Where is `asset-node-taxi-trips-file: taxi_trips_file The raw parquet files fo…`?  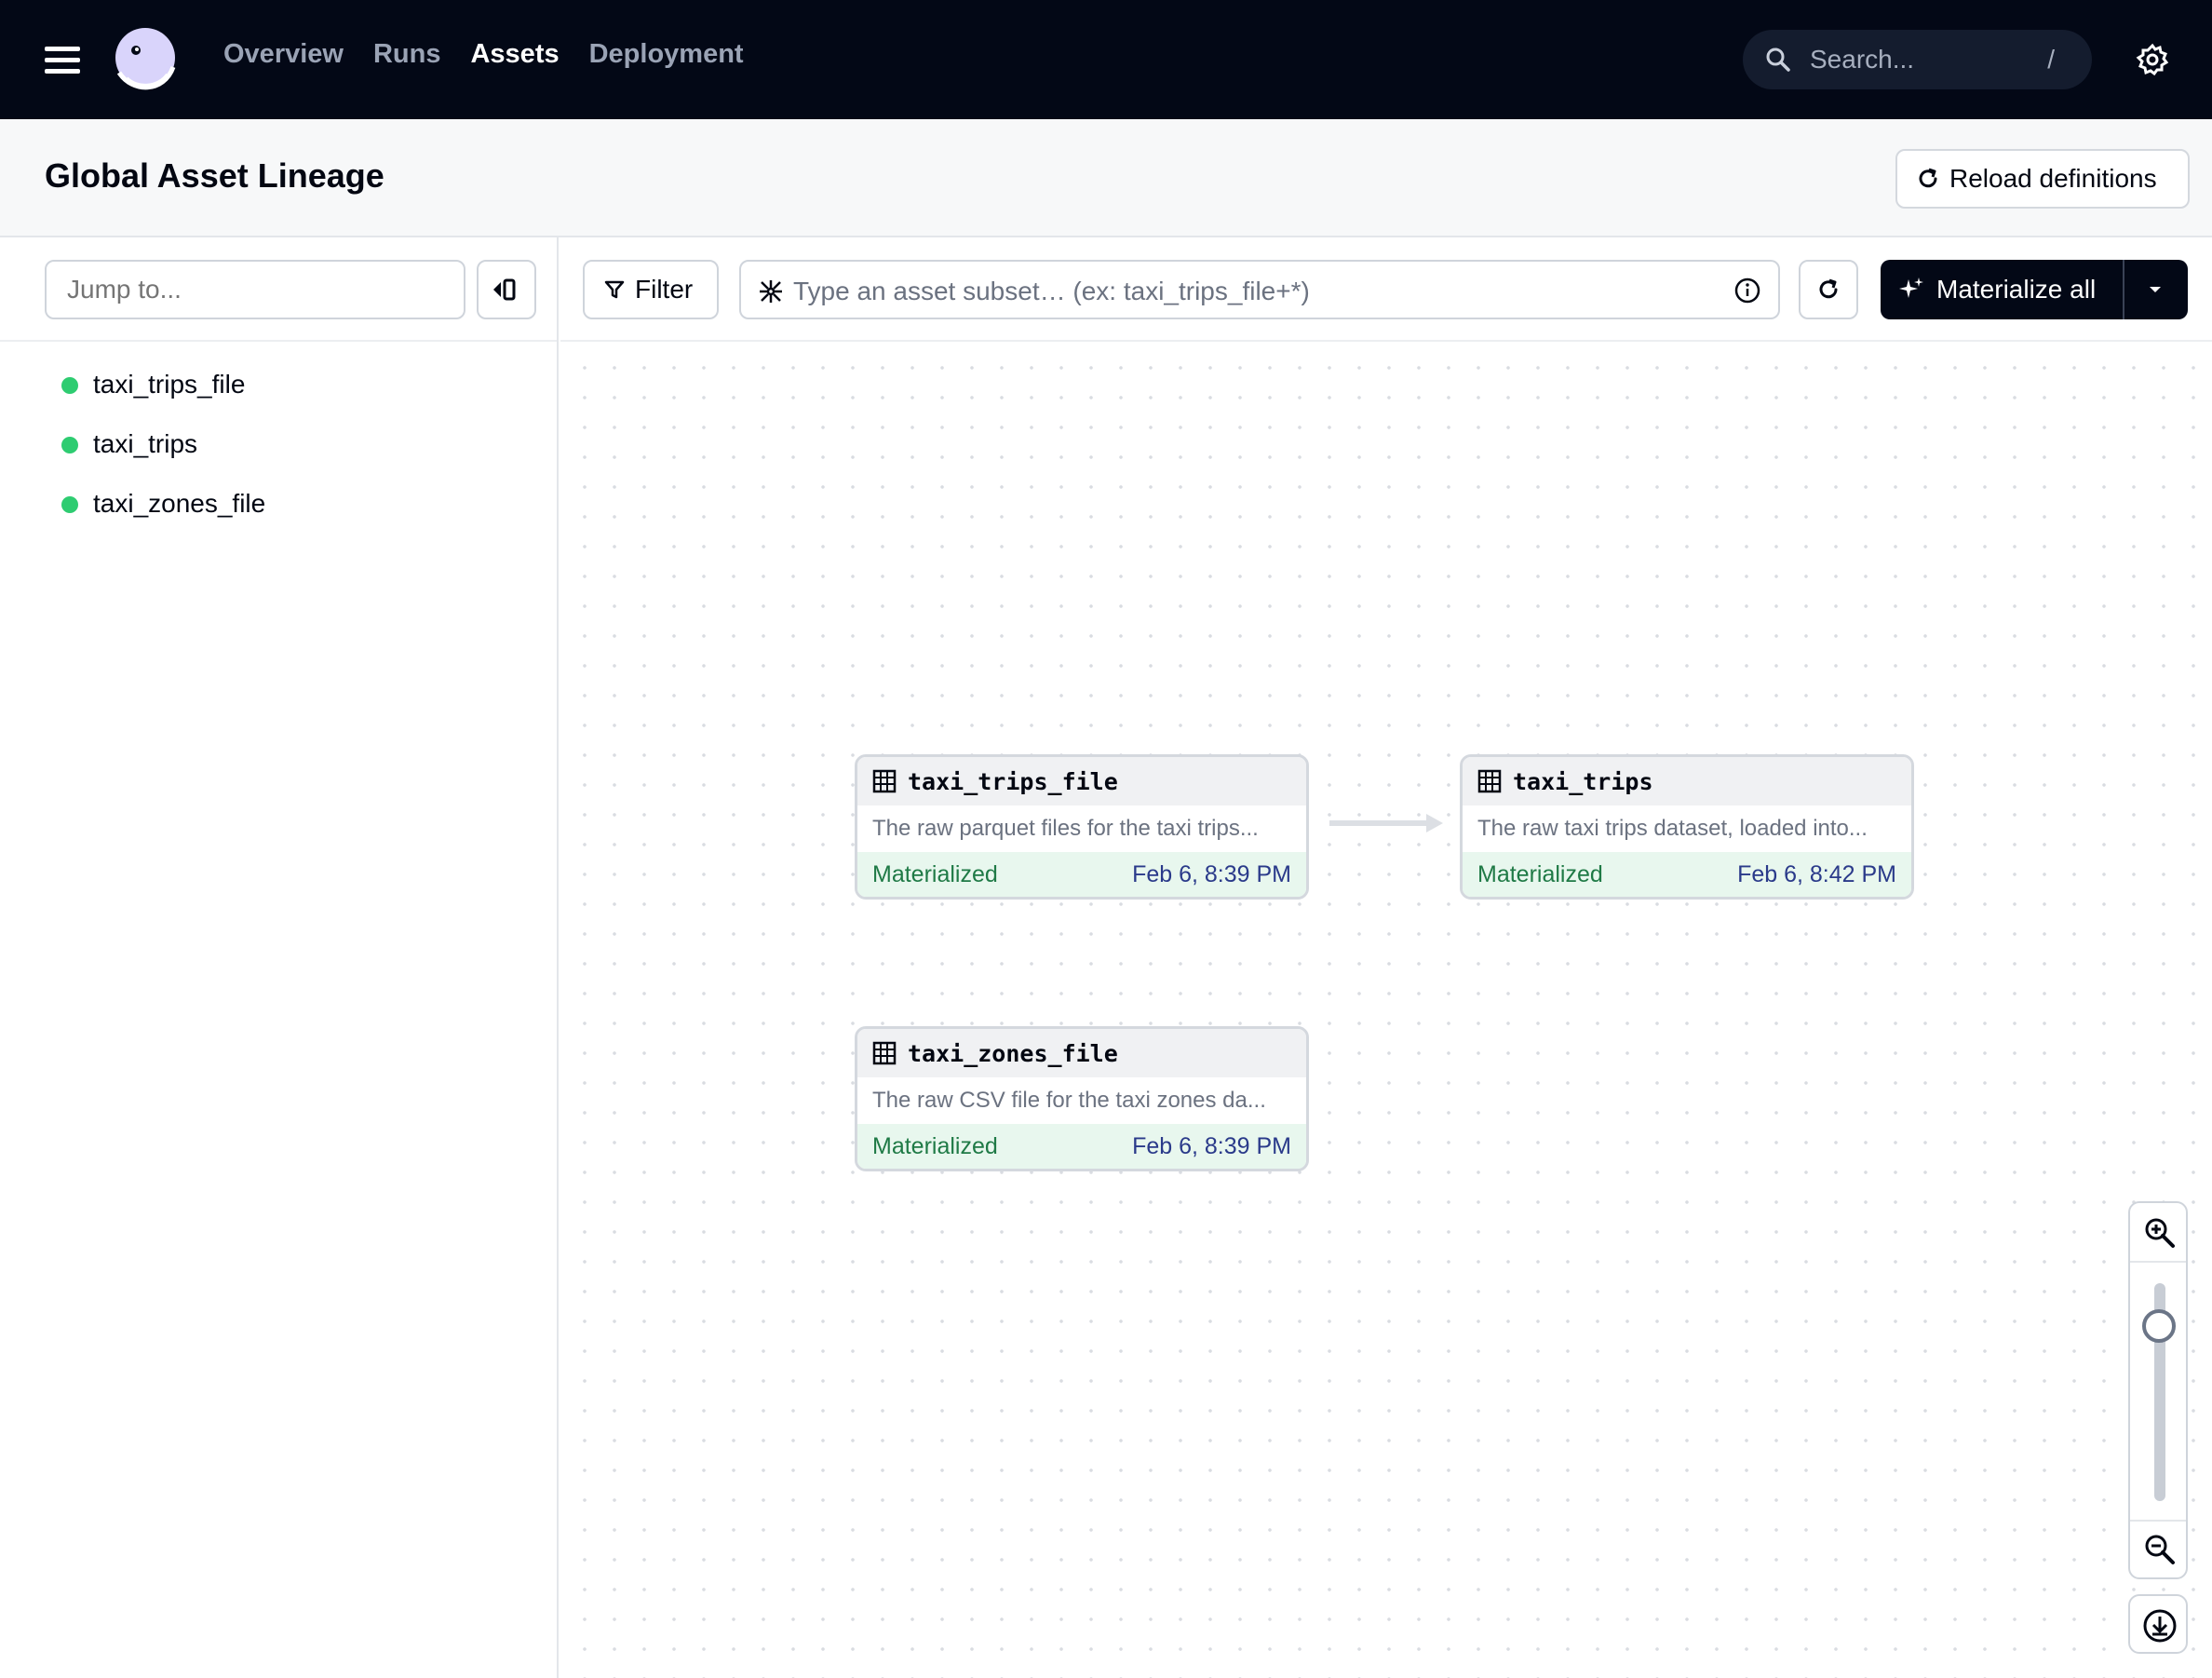 asset-node-taxi-trips-file: taxi_trips_file The raw parquet files fo… is located at coordinates (1082, 827).